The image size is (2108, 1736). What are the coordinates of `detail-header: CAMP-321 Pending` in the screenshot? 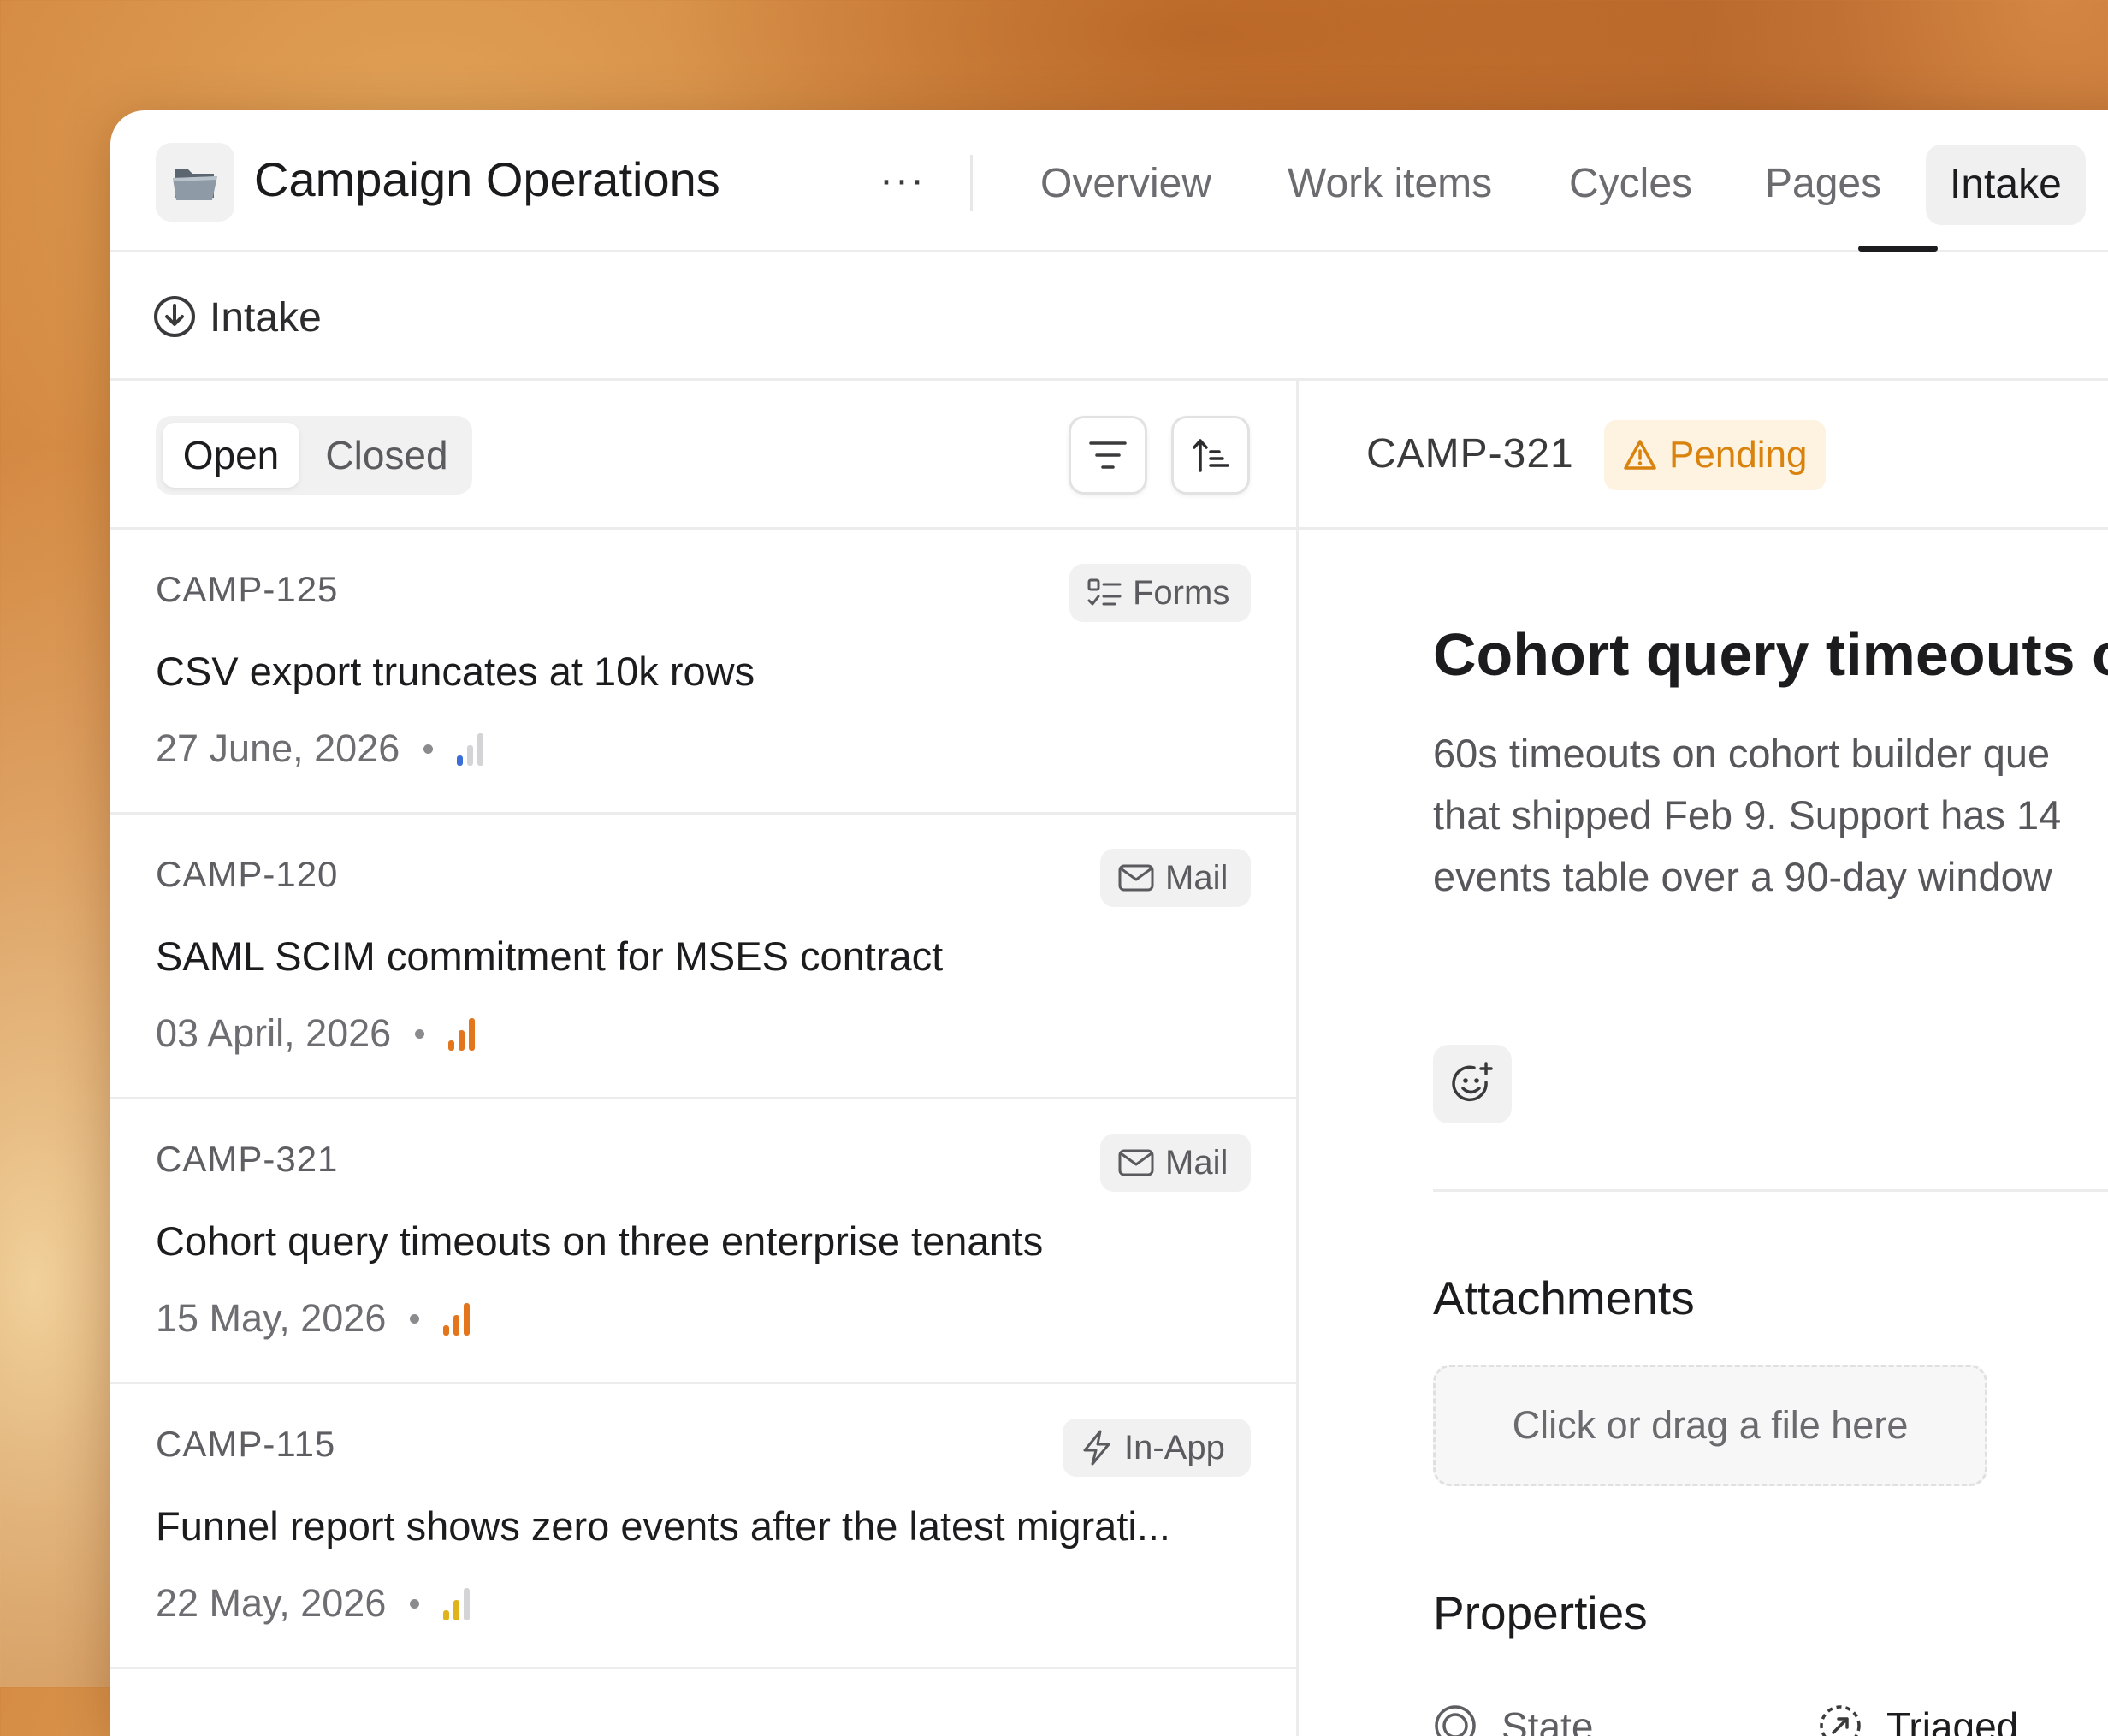 It's located at (1704, 456).